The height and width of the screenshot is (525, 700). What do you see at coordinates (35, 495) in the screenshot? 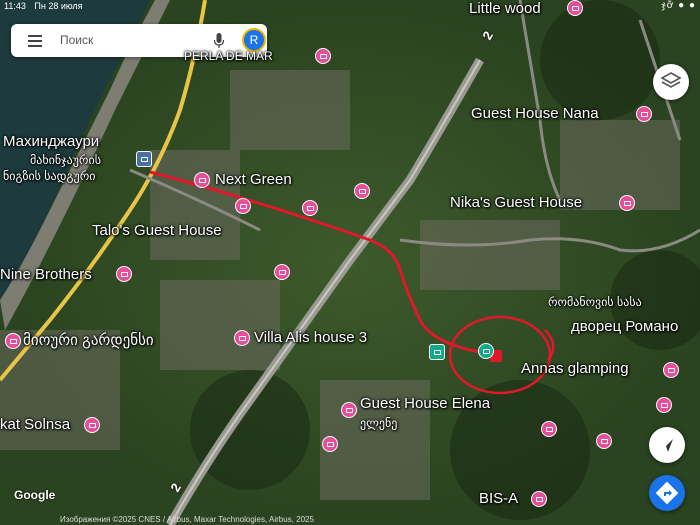
I see `google-logo: Google` at bounding box center [35, 495].